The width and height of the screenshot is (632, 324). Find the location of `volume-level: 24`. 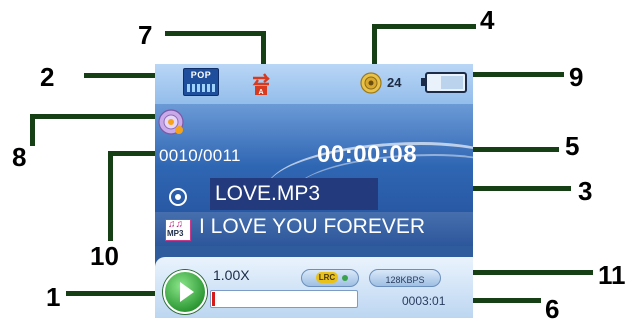

volume-level: 24 is located at coordinates (394, 82).